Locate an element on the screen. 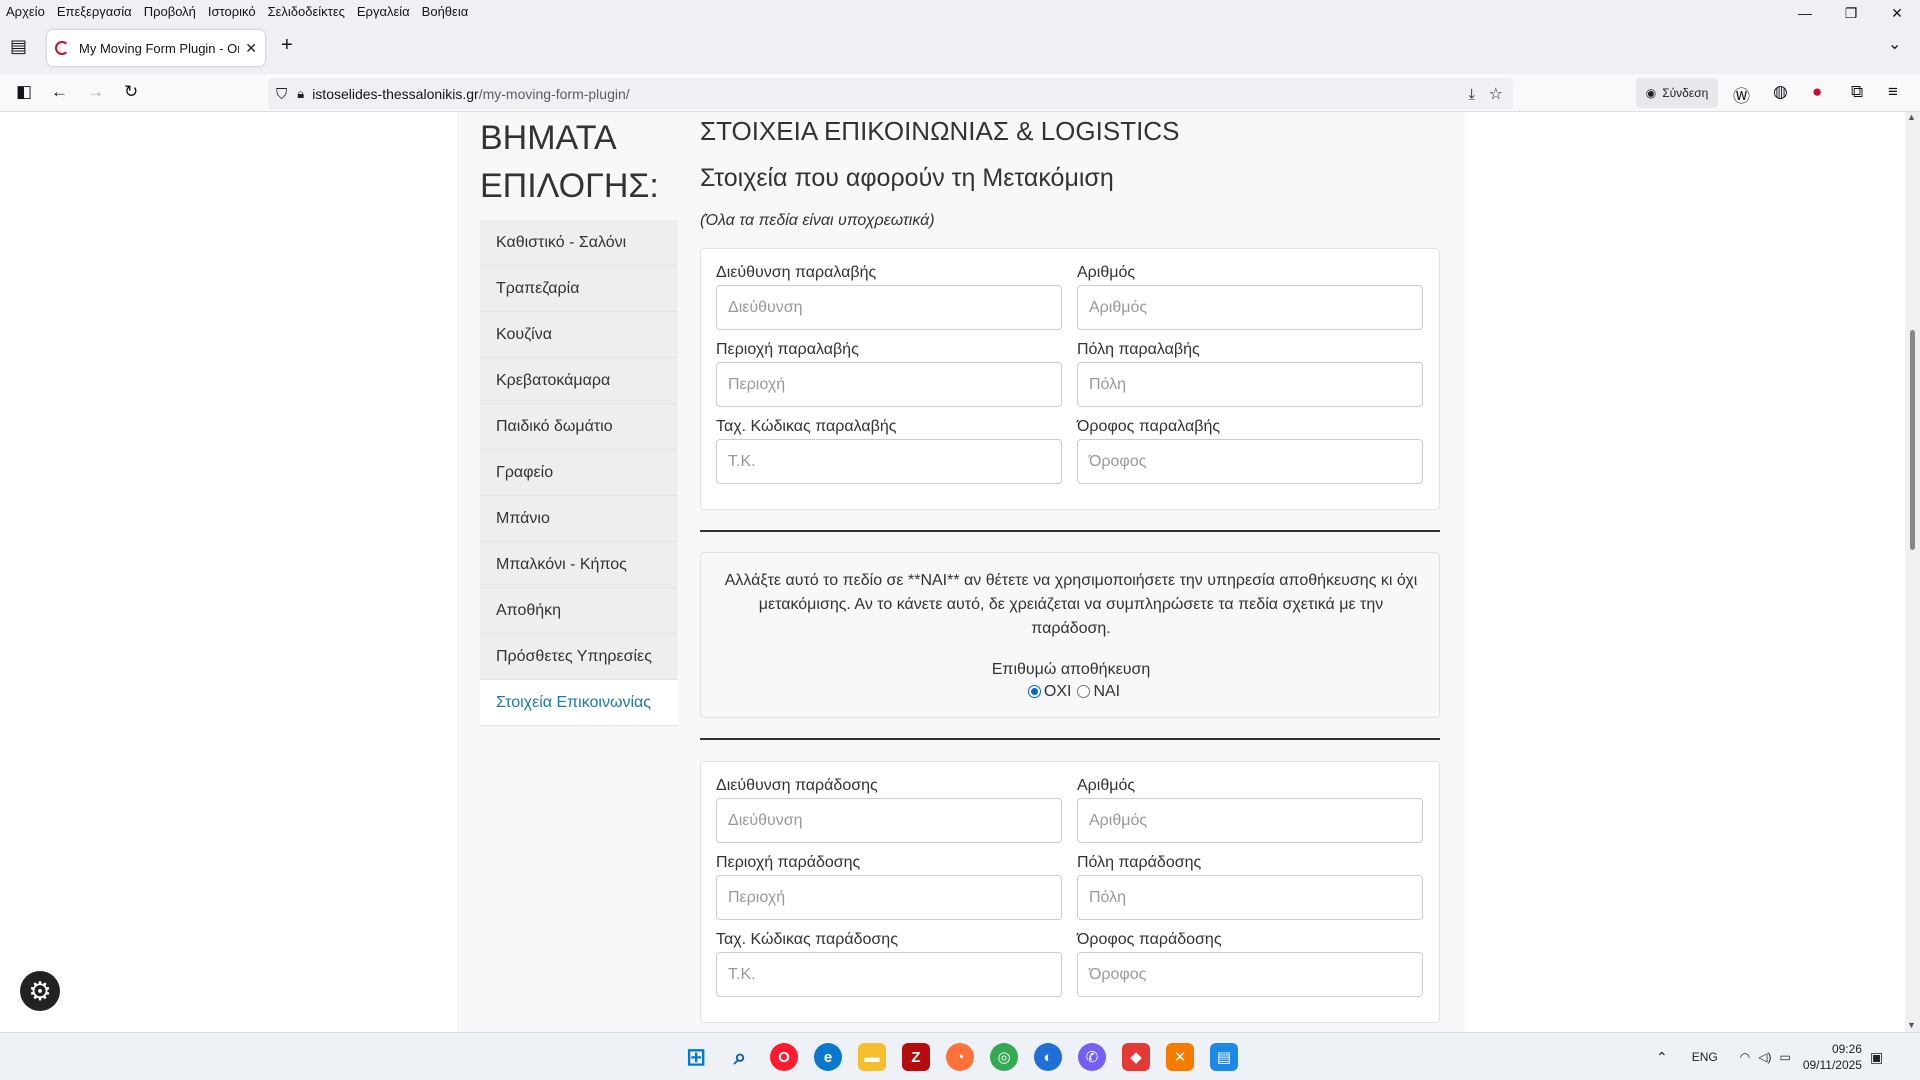 The width and height of the screenshot is (1920, 1080). signin-button: ◉ Σύνδεση is located at coordinates (1677, 93).